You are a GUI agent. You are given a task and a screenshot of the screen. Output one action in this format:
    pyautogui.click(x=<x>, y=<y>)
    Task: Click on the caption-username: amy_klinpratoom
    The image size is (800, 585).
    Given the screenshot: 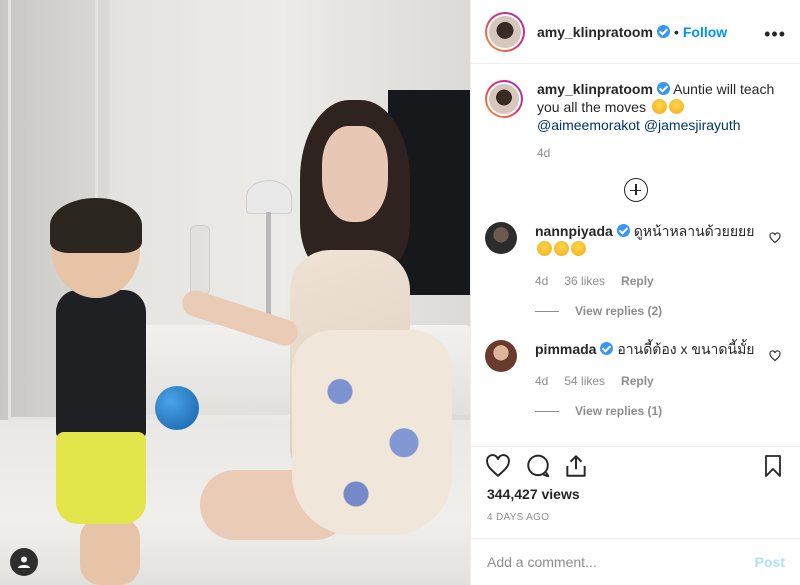 What is the action you would take?
    pyautogui.click(x=595, y=89)
    